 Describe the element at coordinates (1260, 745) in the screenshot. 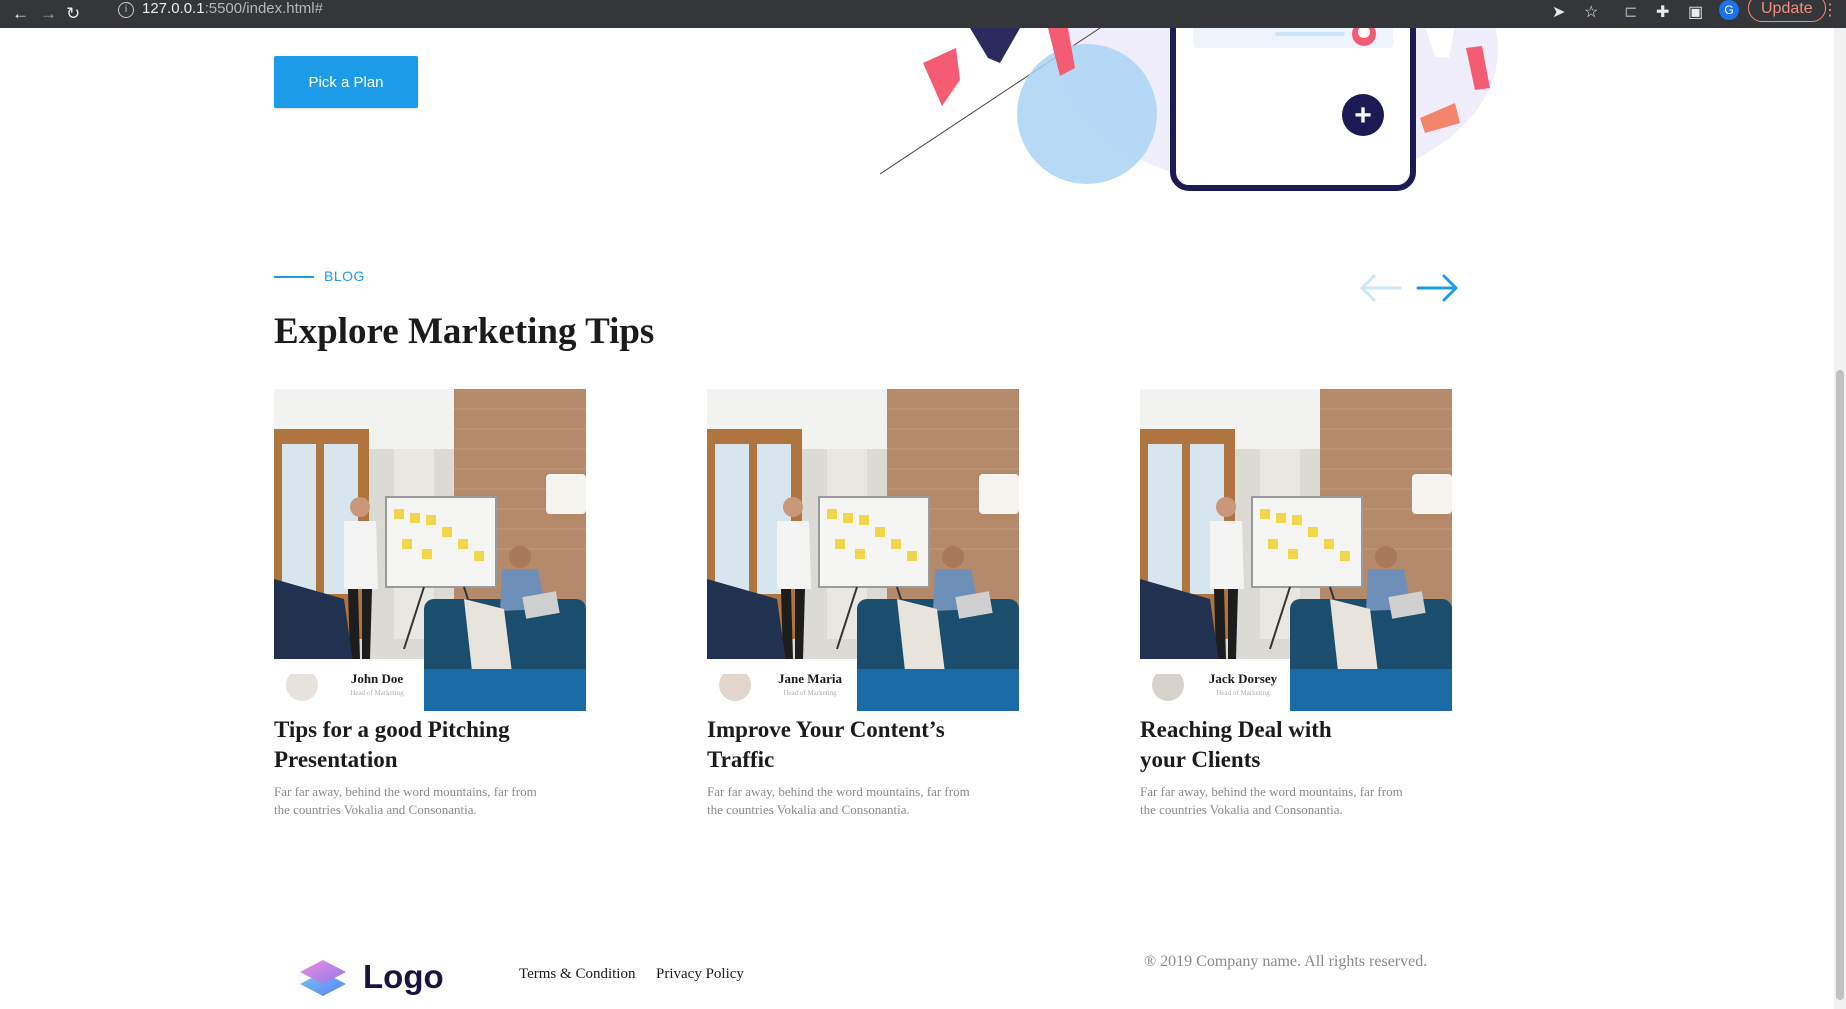

I see `blog-card-title: Reaching Deal with your Clients` at that location.